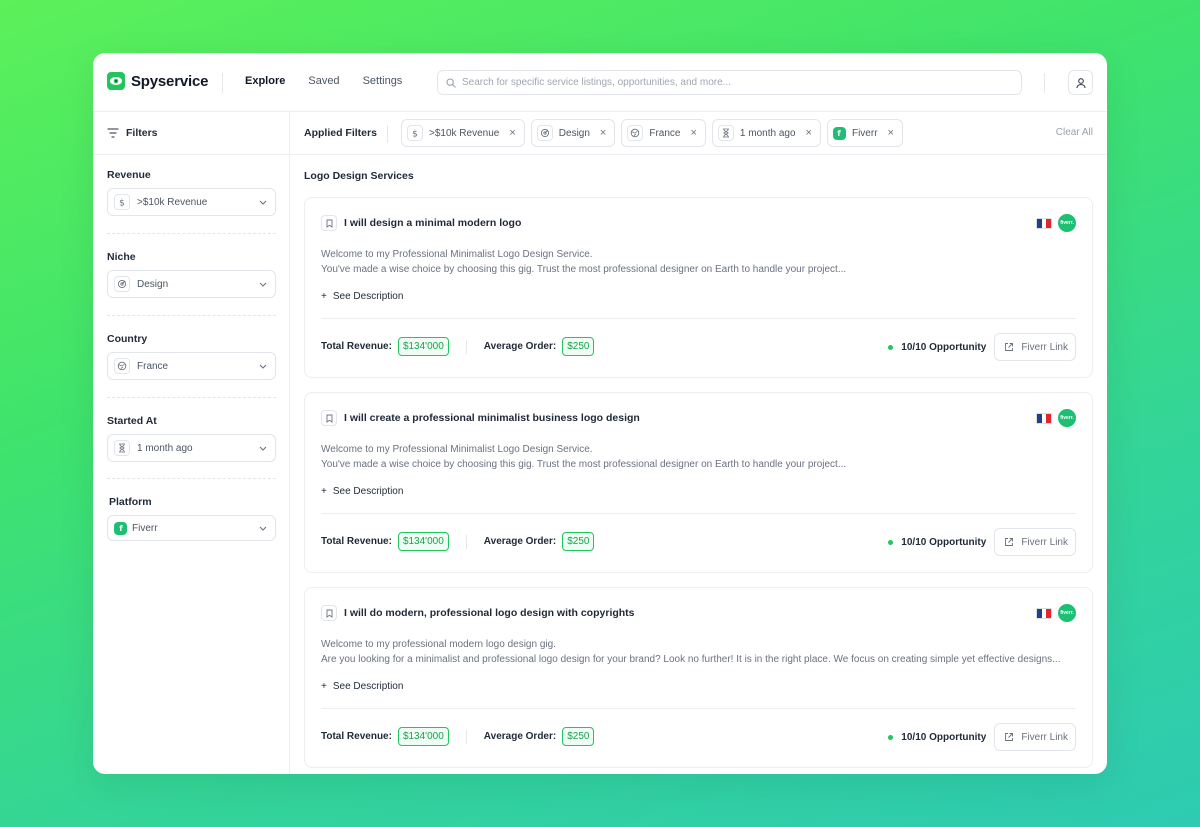 This screenshot has height=827, width=1200. Describe the element at coordinates (323, 81) in the screenshot. I see `nav-saved: Saved` at that location.